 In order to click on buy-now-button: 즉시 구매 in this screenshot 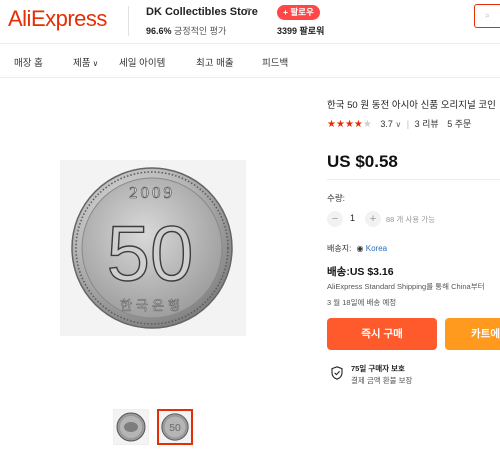, I will do `click(382, 334)`.